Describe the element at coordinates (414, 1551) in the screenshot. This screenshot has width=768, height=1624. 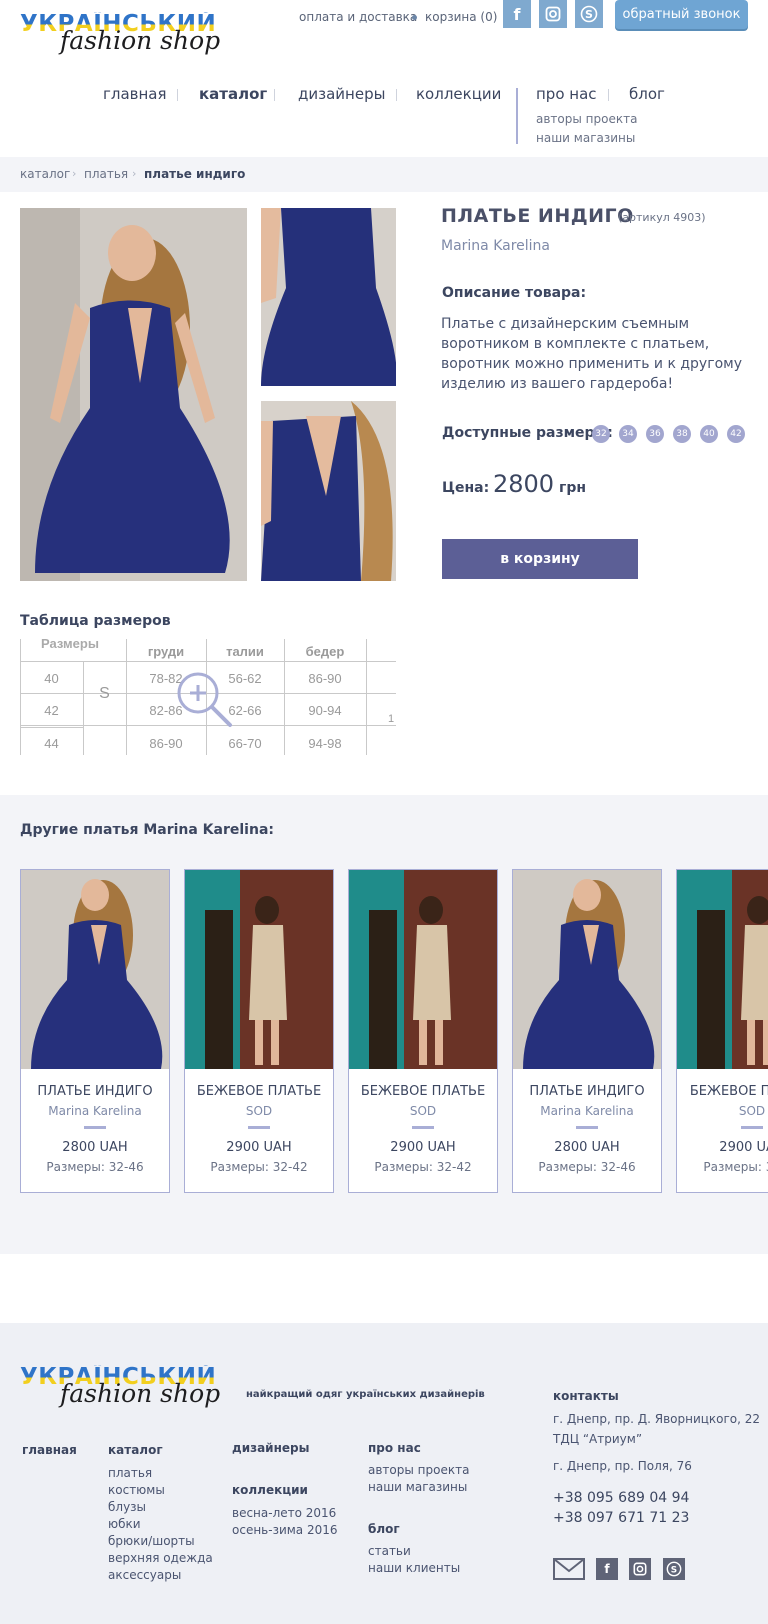
I see `footer-link: статьи` at that location.